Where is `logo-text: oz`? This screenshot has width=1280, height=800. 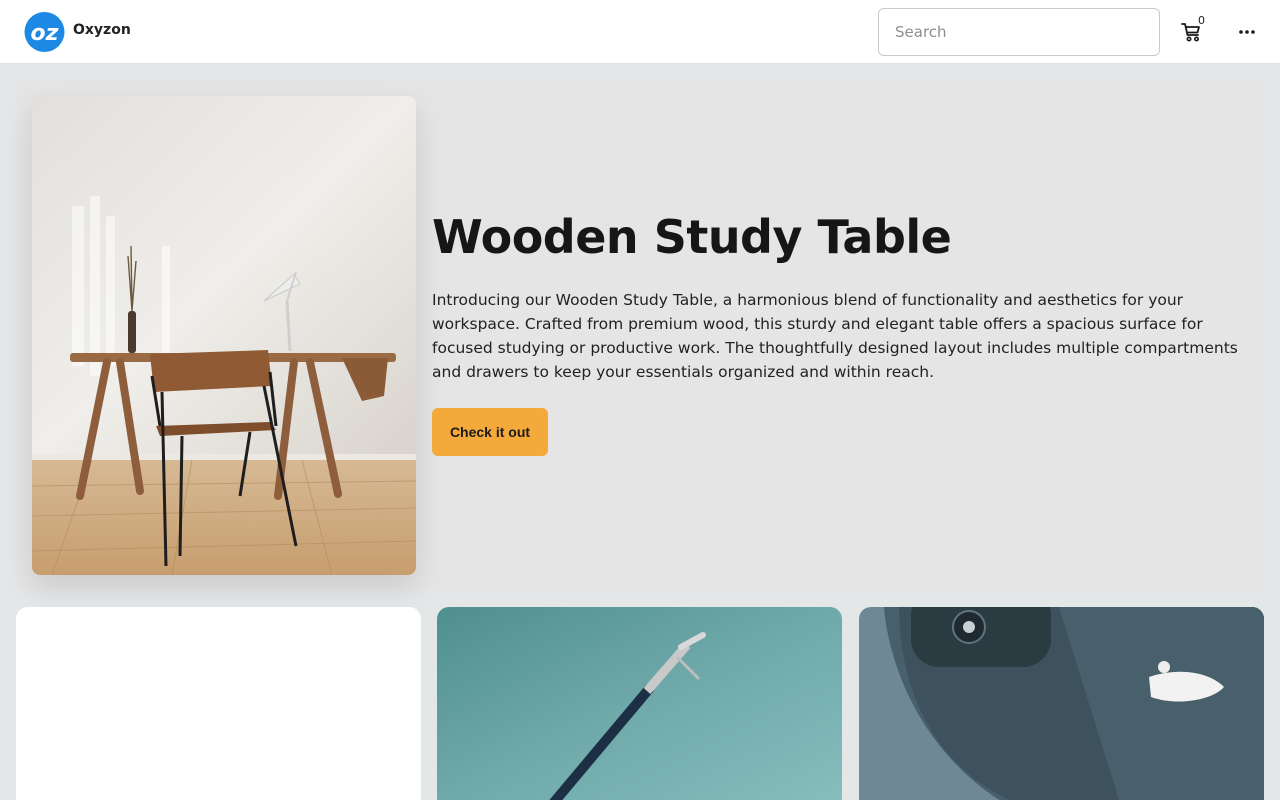 logo-text: oz is located at coordinates (45, 33).